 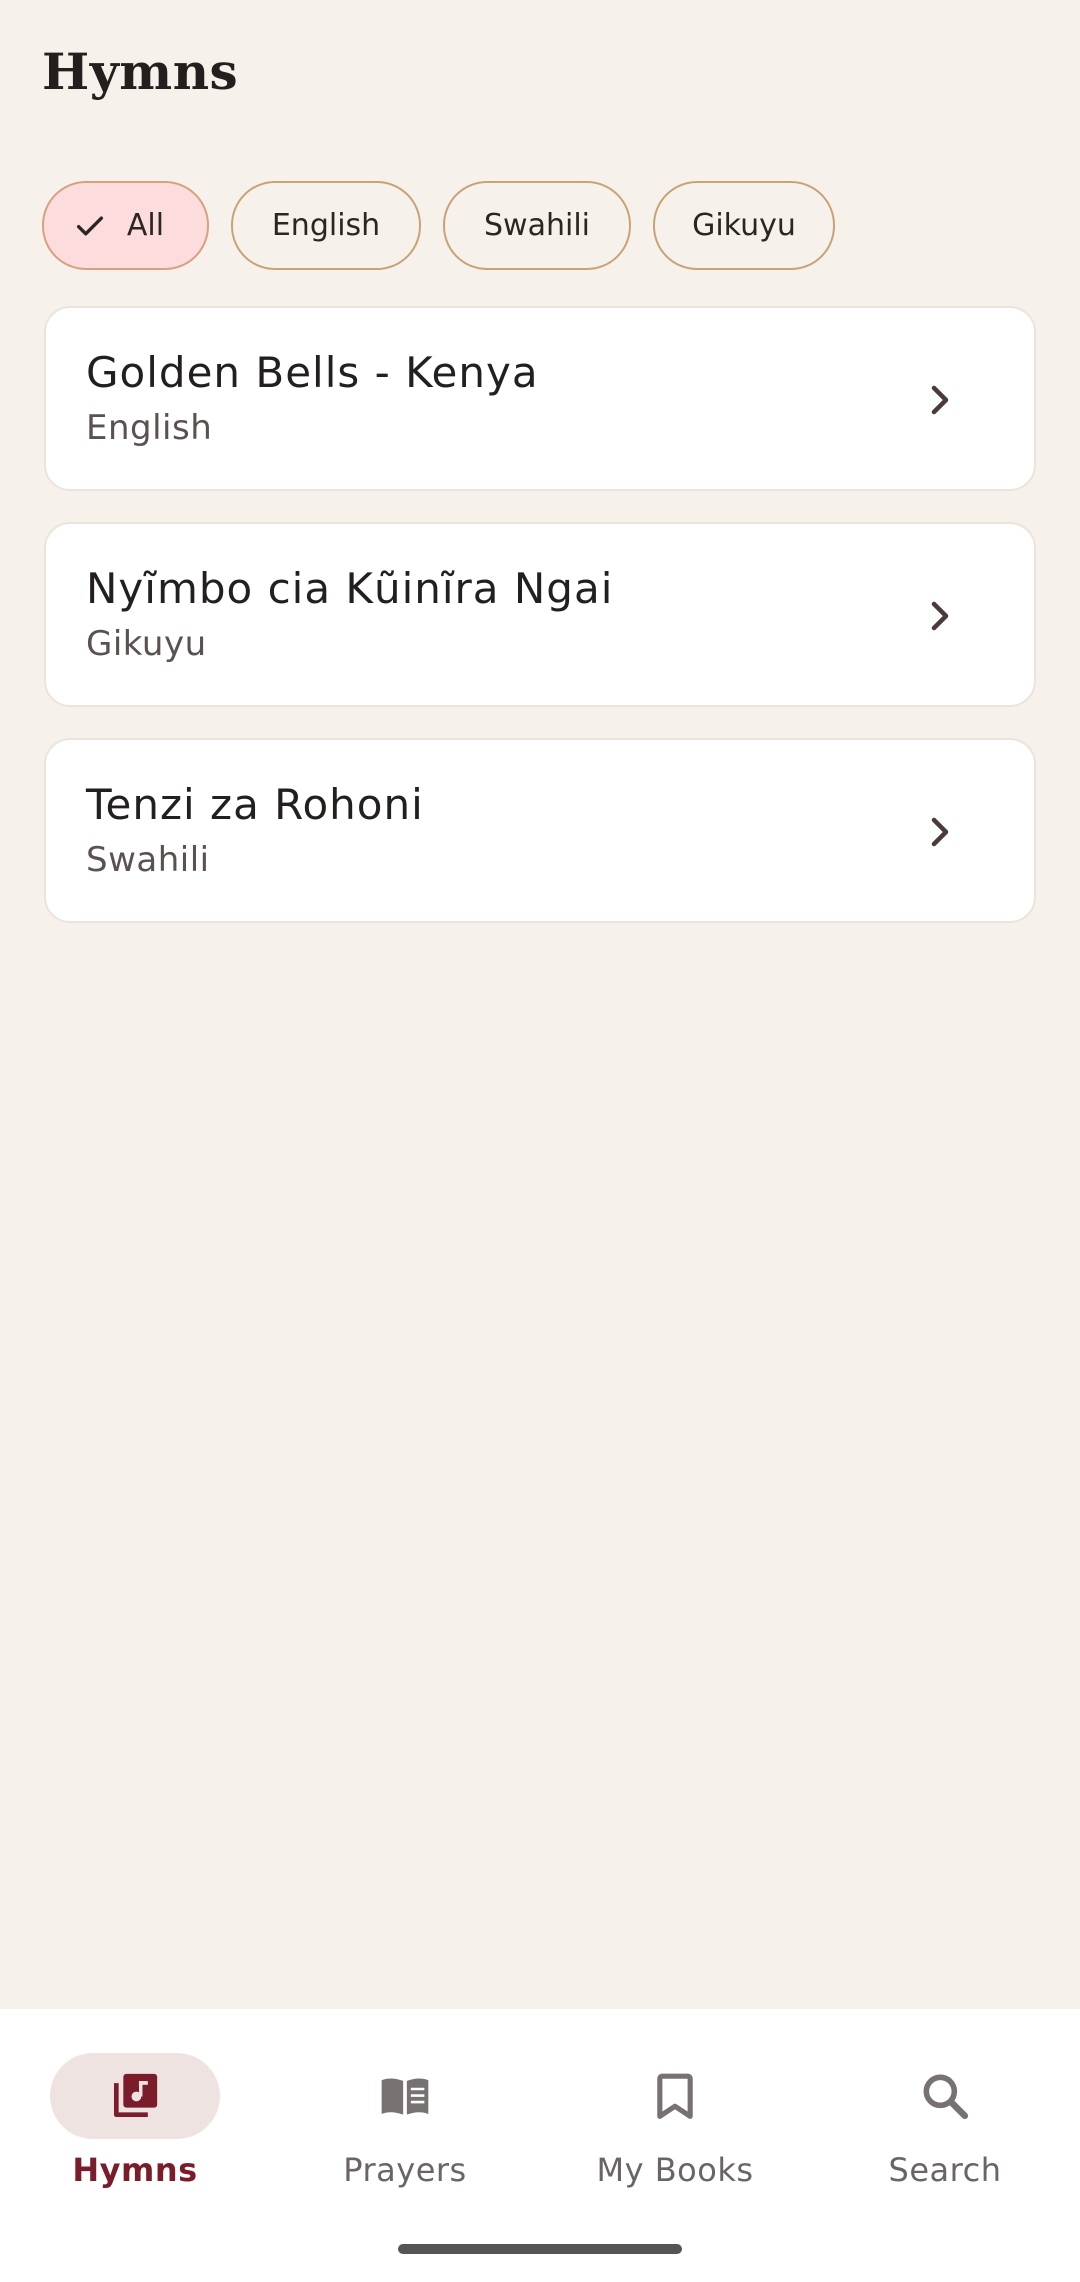 What do you see at coordinates (145, 225) in the screenshot?
I see `filter-chip-label: All` at bounding box center [145, 225].